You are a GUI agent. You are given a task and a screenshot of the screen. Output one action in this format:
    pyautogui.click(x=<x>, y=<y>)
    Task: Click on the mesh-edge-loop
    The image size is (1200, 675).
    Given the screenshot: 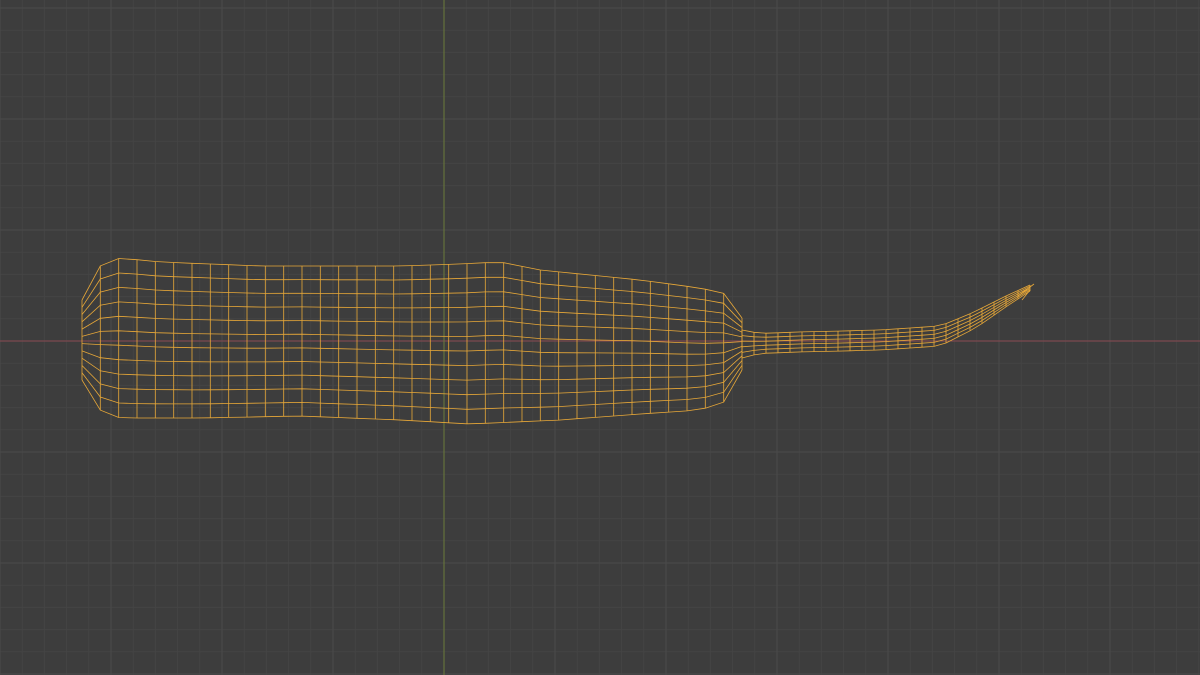 What is the action you would take?
    pyautogui.click(x=886, y=309)
    